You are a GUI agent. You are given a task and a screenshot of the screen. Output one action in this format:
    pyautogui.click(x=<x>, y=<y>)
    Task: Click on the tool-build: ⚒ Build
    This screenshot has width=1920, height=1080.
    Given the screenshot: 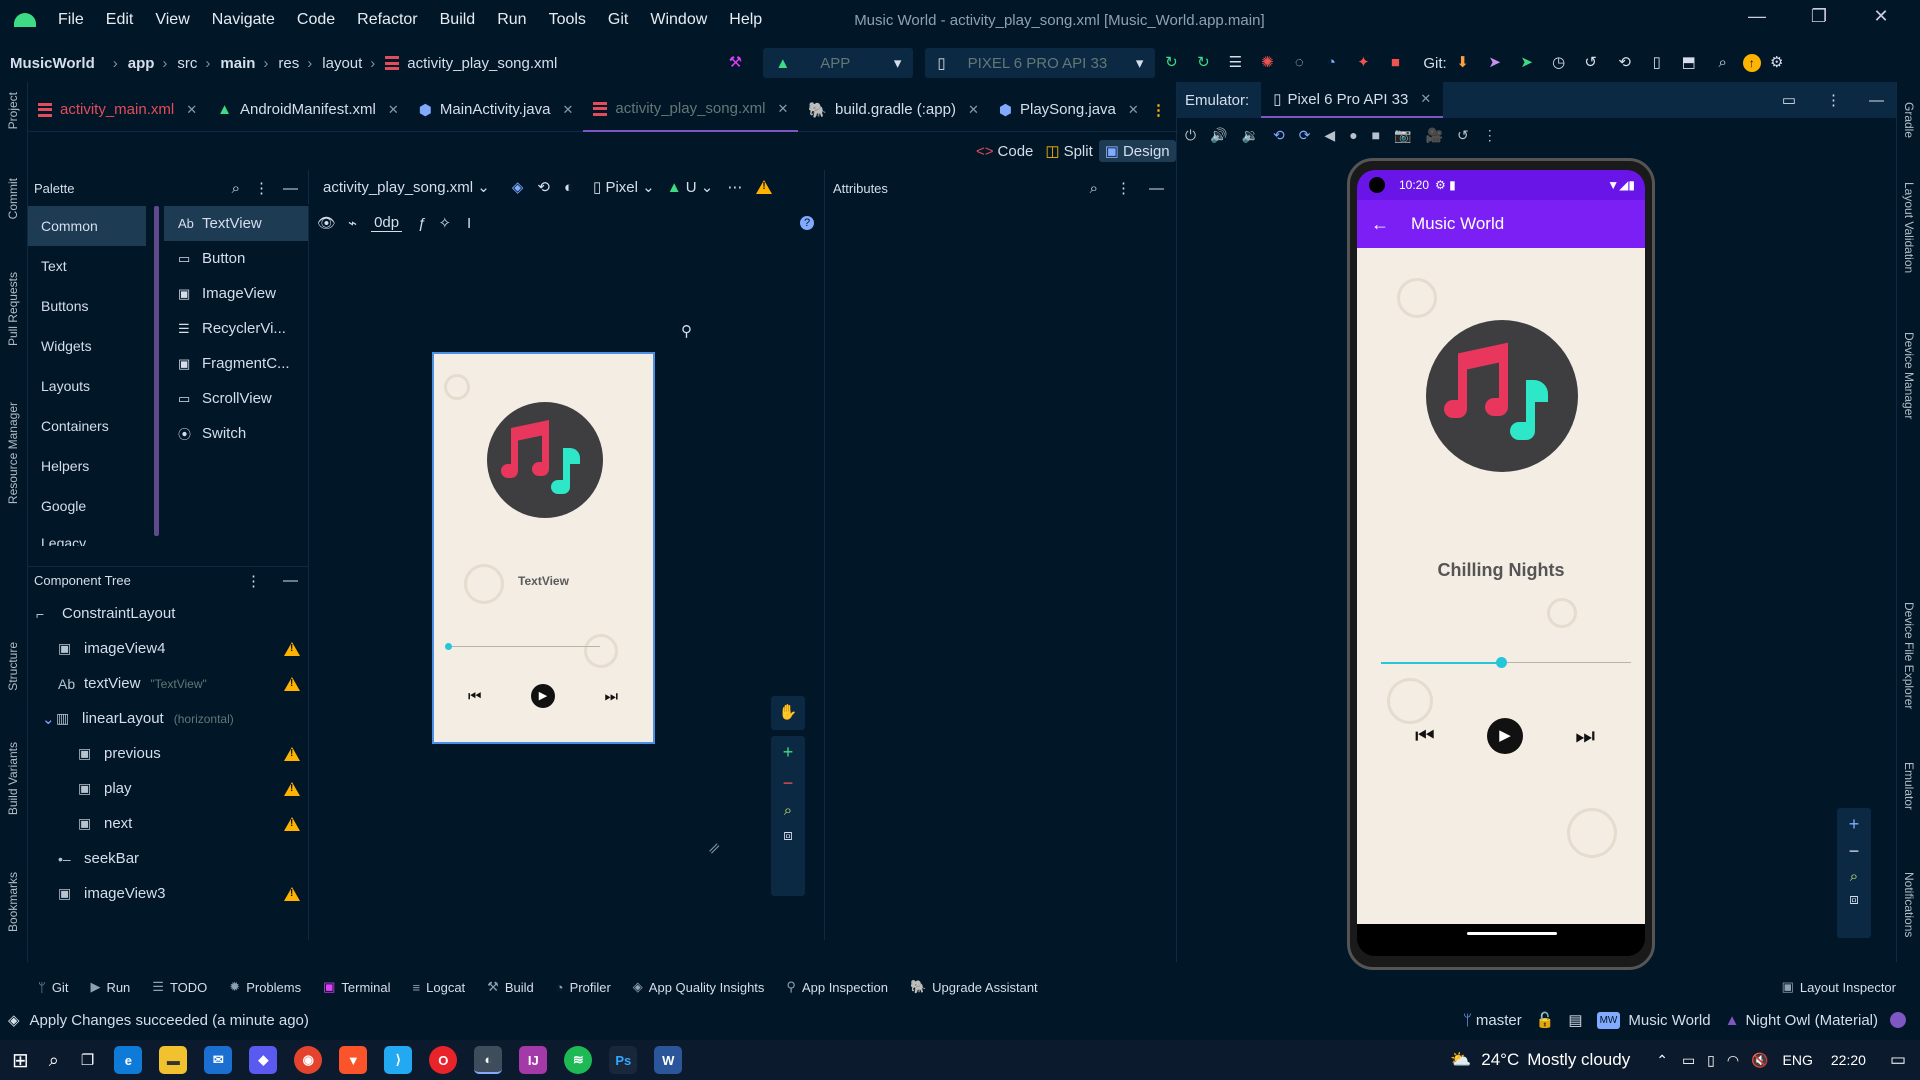 What is the action you would take?
    pyautogui.click(x=510, y=987)
    